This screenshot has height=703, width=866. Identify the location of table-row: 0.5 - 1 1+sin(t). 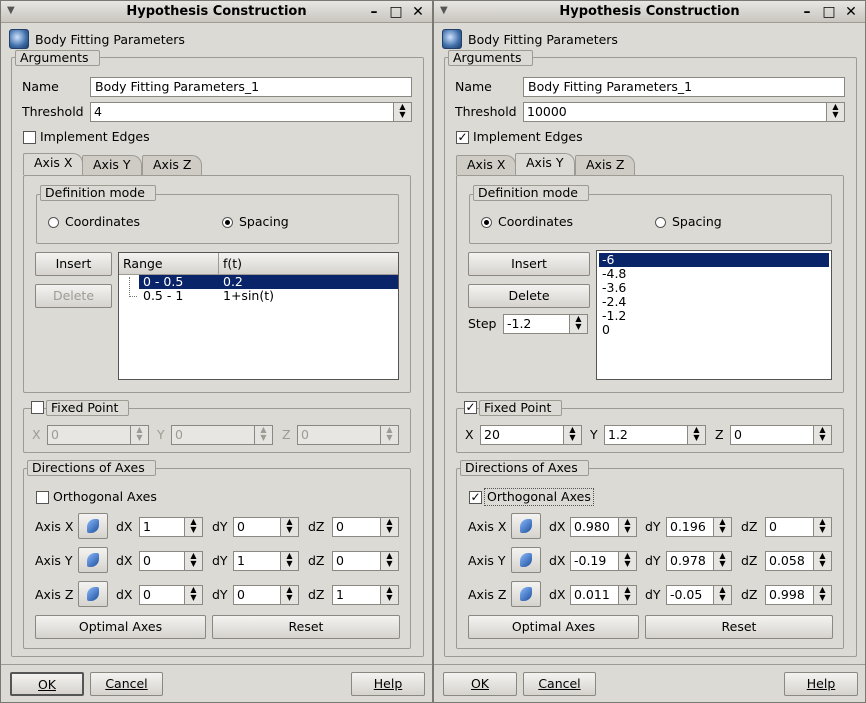
(268, 295).